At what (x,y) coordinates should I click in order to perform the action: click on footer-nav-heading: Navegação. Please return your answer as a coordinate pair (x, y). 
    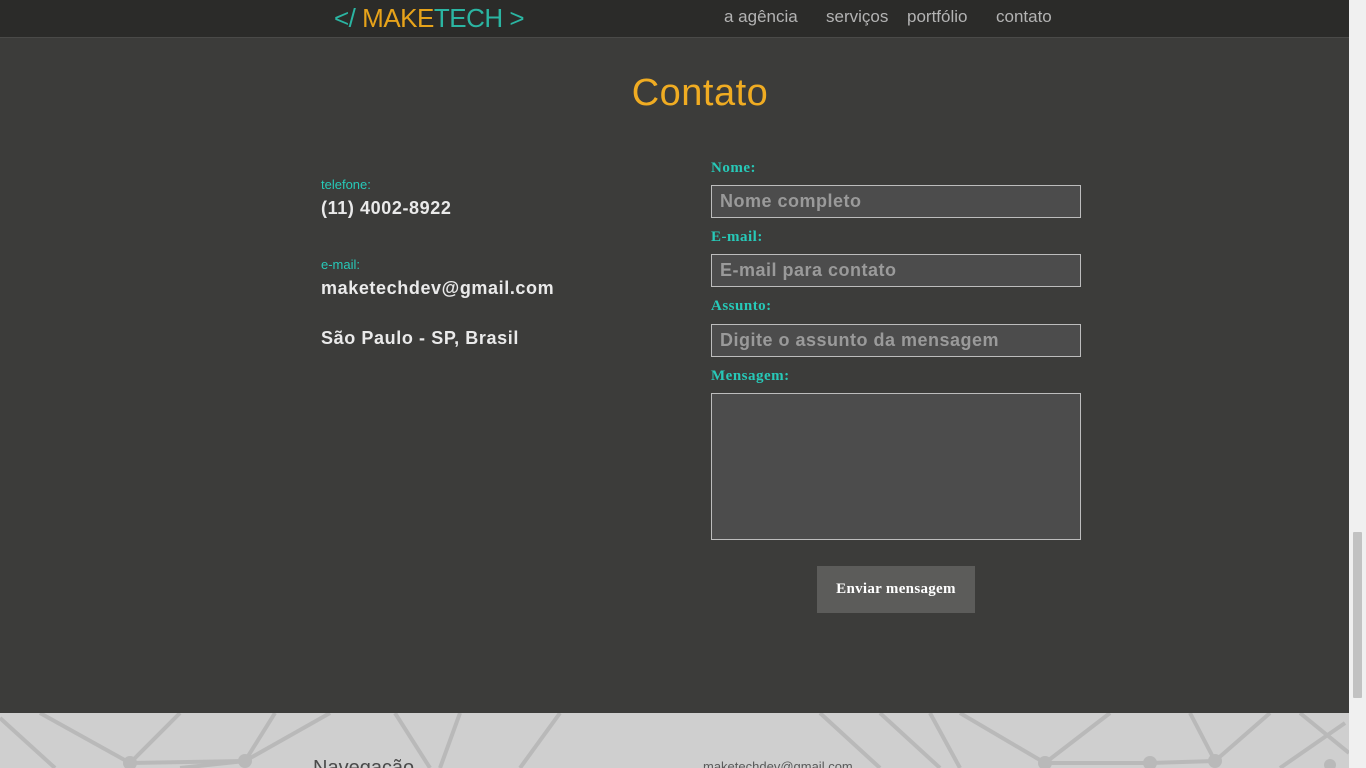
    Looking at the image, I should click on (364, 762).